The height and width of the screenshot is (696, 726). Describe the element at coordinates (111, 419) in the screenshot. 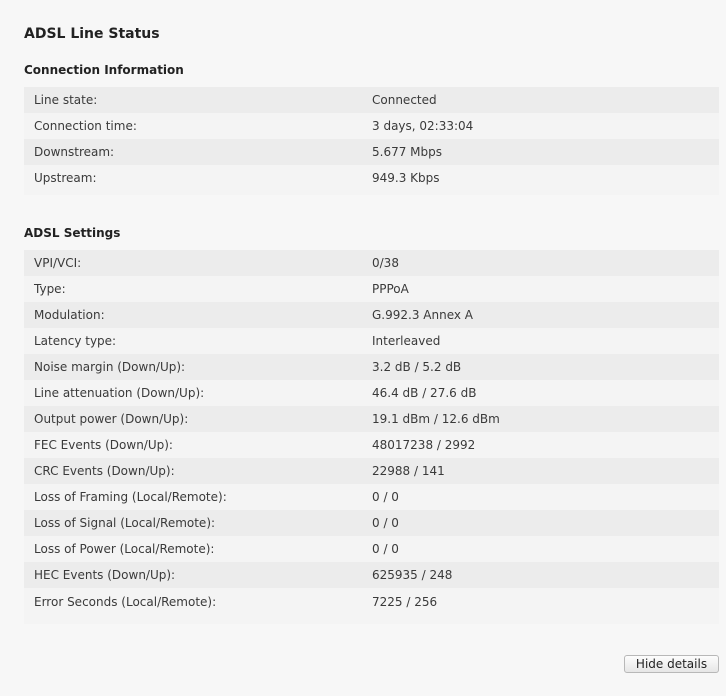

I see `row-label: Output power (Down/Up):` at that location.